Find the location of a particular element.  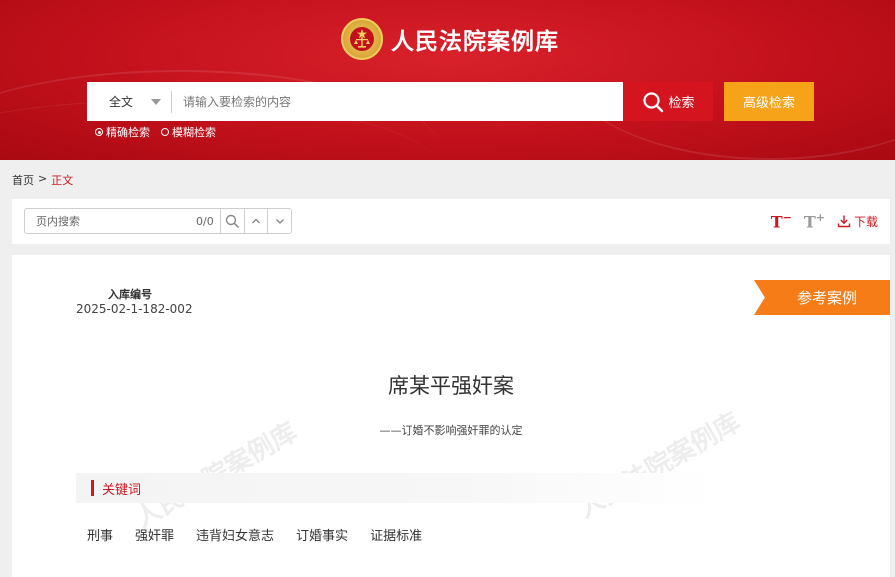

breadcrumb-current: 正文 is located at coordinates (62, 180).